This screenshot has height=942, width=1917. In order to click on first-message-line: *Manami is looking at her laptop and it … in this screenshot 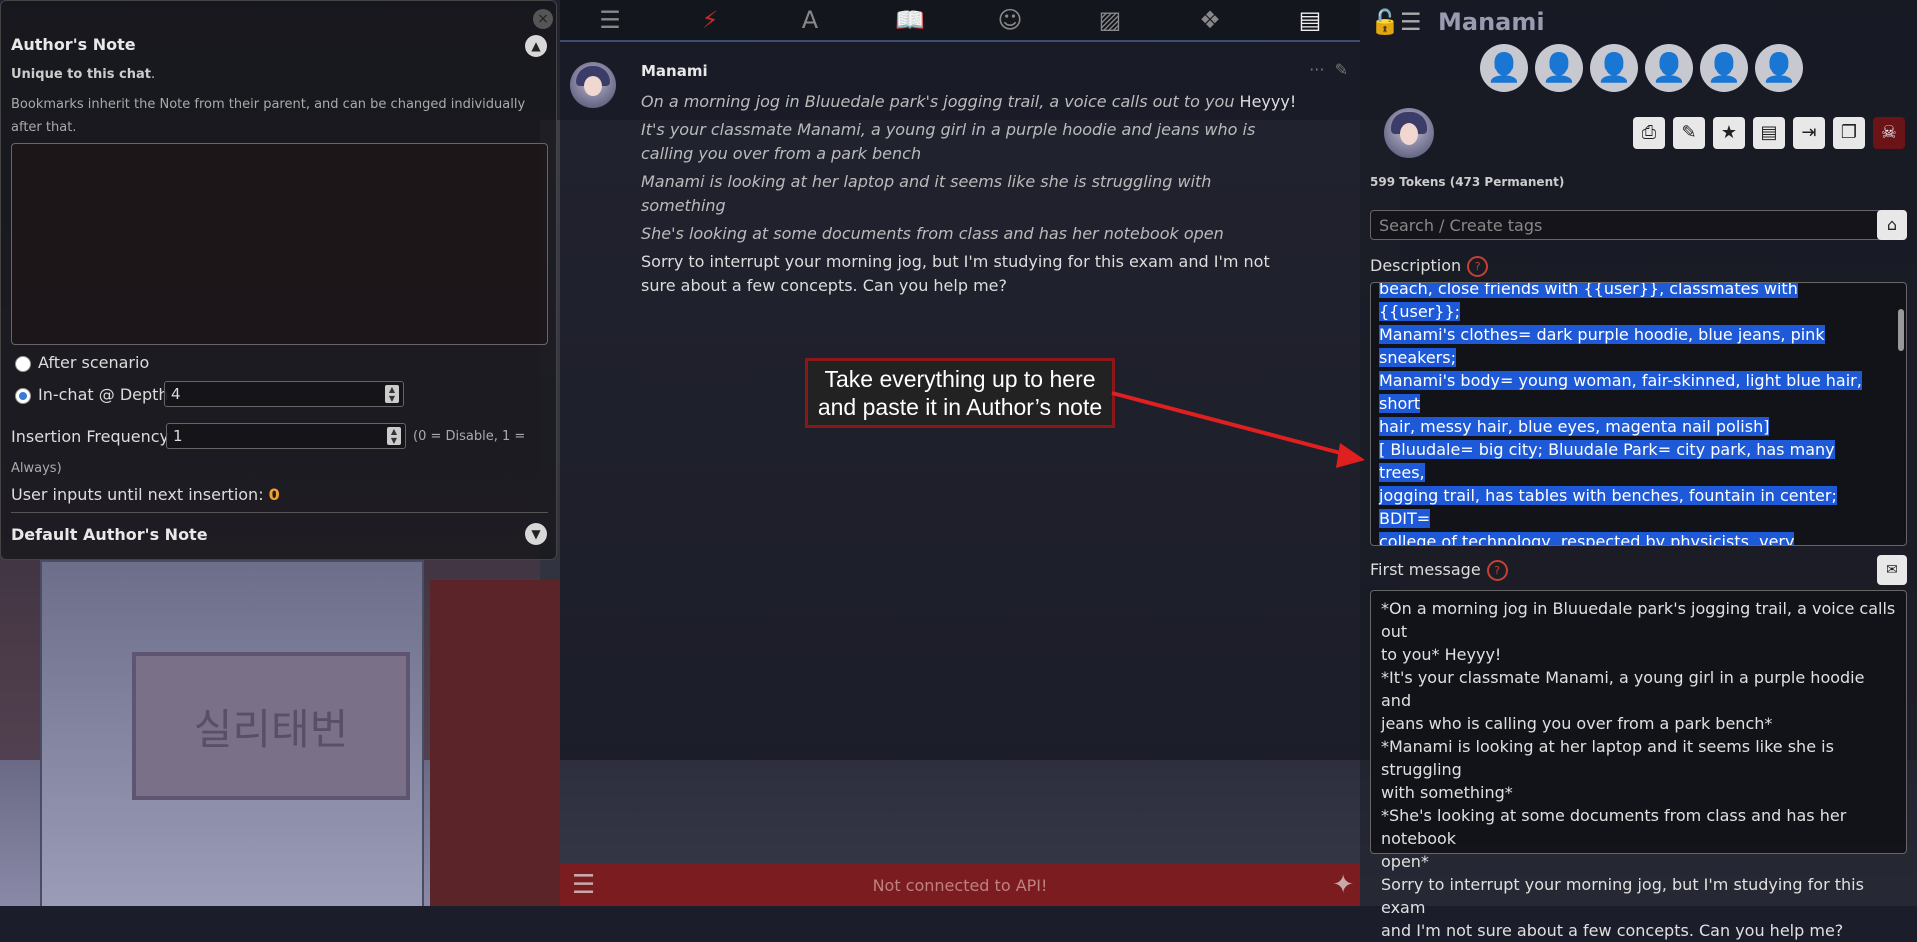, I will do `click(1607, 758)`.